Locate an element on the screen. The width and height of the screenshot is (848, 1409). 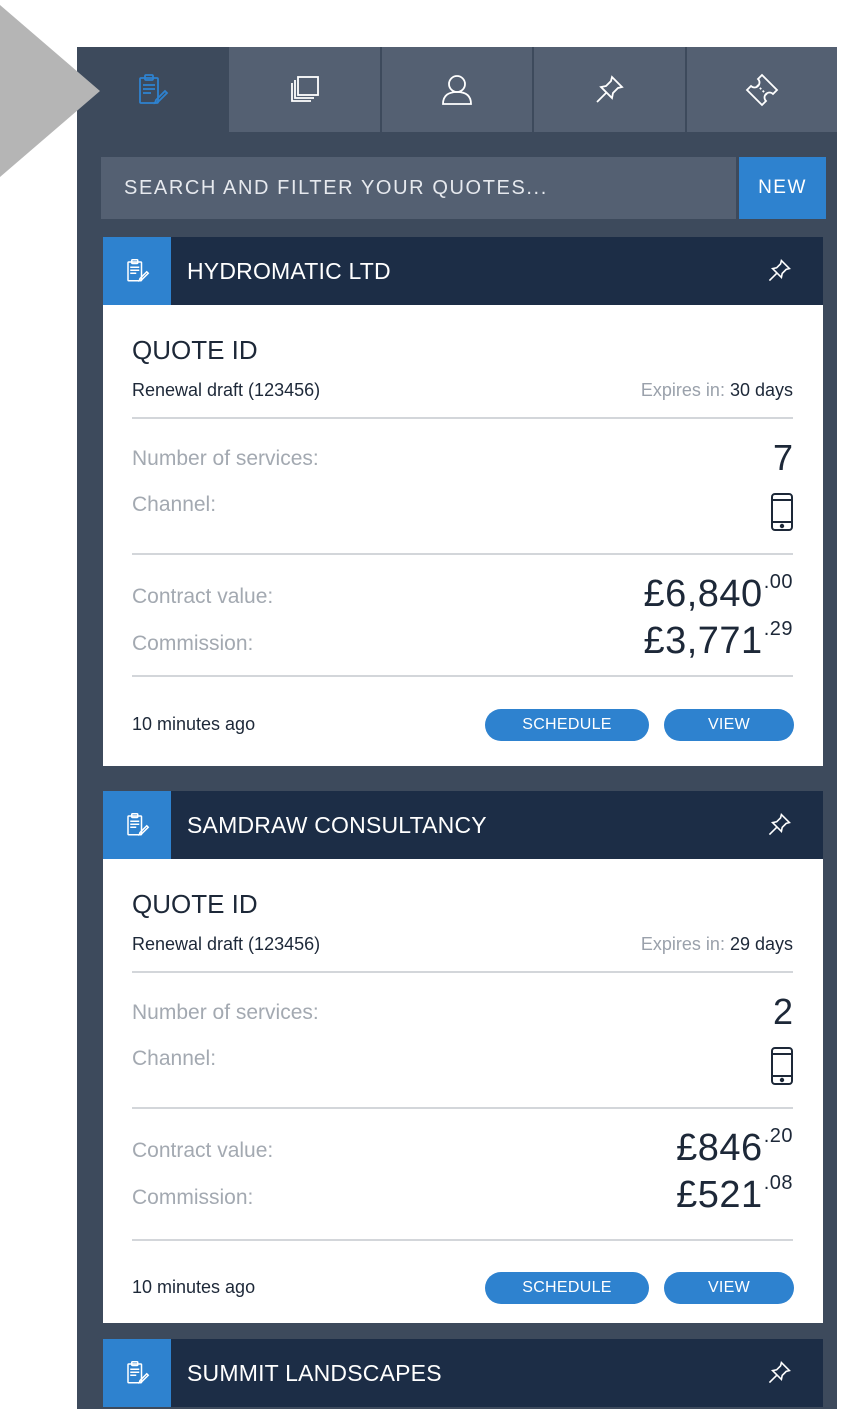
quote-card-header: HYDROMATIC LTD is located at coordinates (463, 271).